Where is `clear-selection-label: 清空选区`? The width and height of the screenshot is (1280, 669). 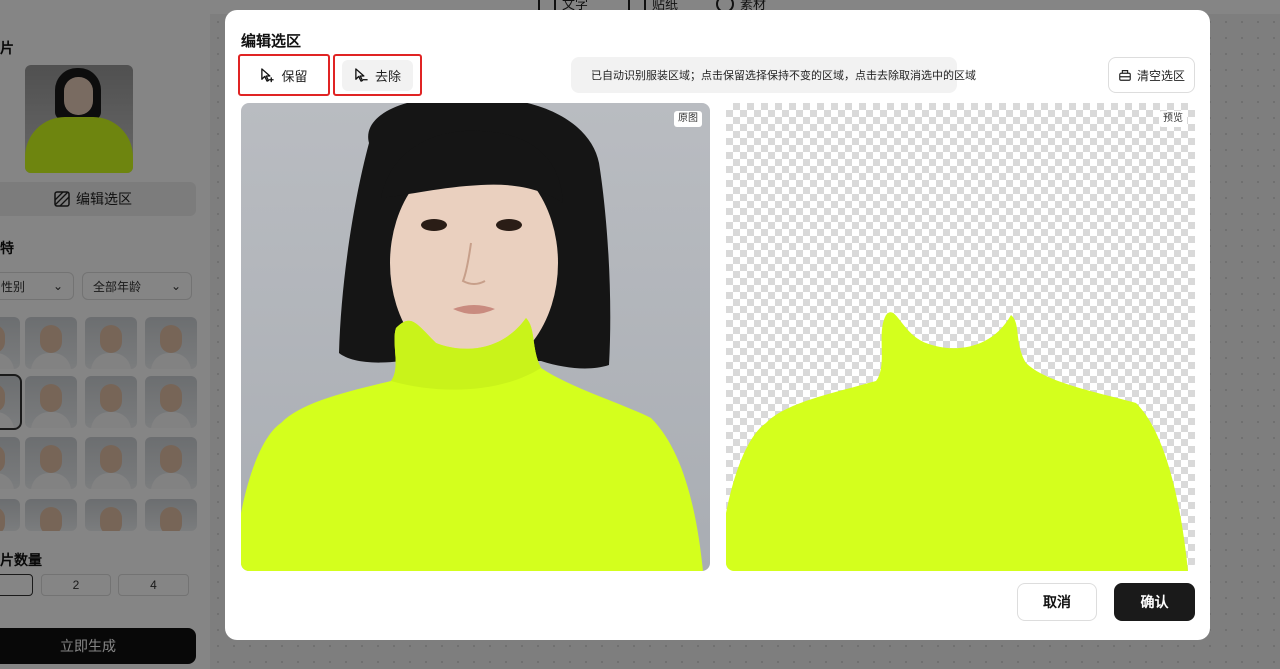 clear-selection-label: 清空选区 is located at coordinates (1160, 75).